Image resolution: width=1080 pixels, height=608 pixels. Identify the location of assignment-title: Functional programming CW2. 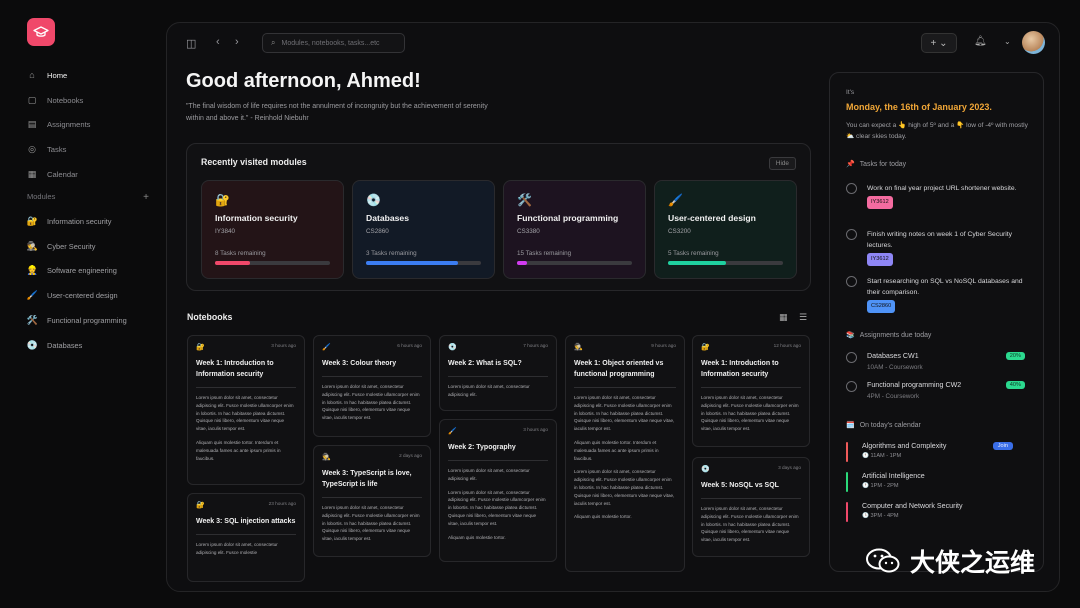
(914, 385).